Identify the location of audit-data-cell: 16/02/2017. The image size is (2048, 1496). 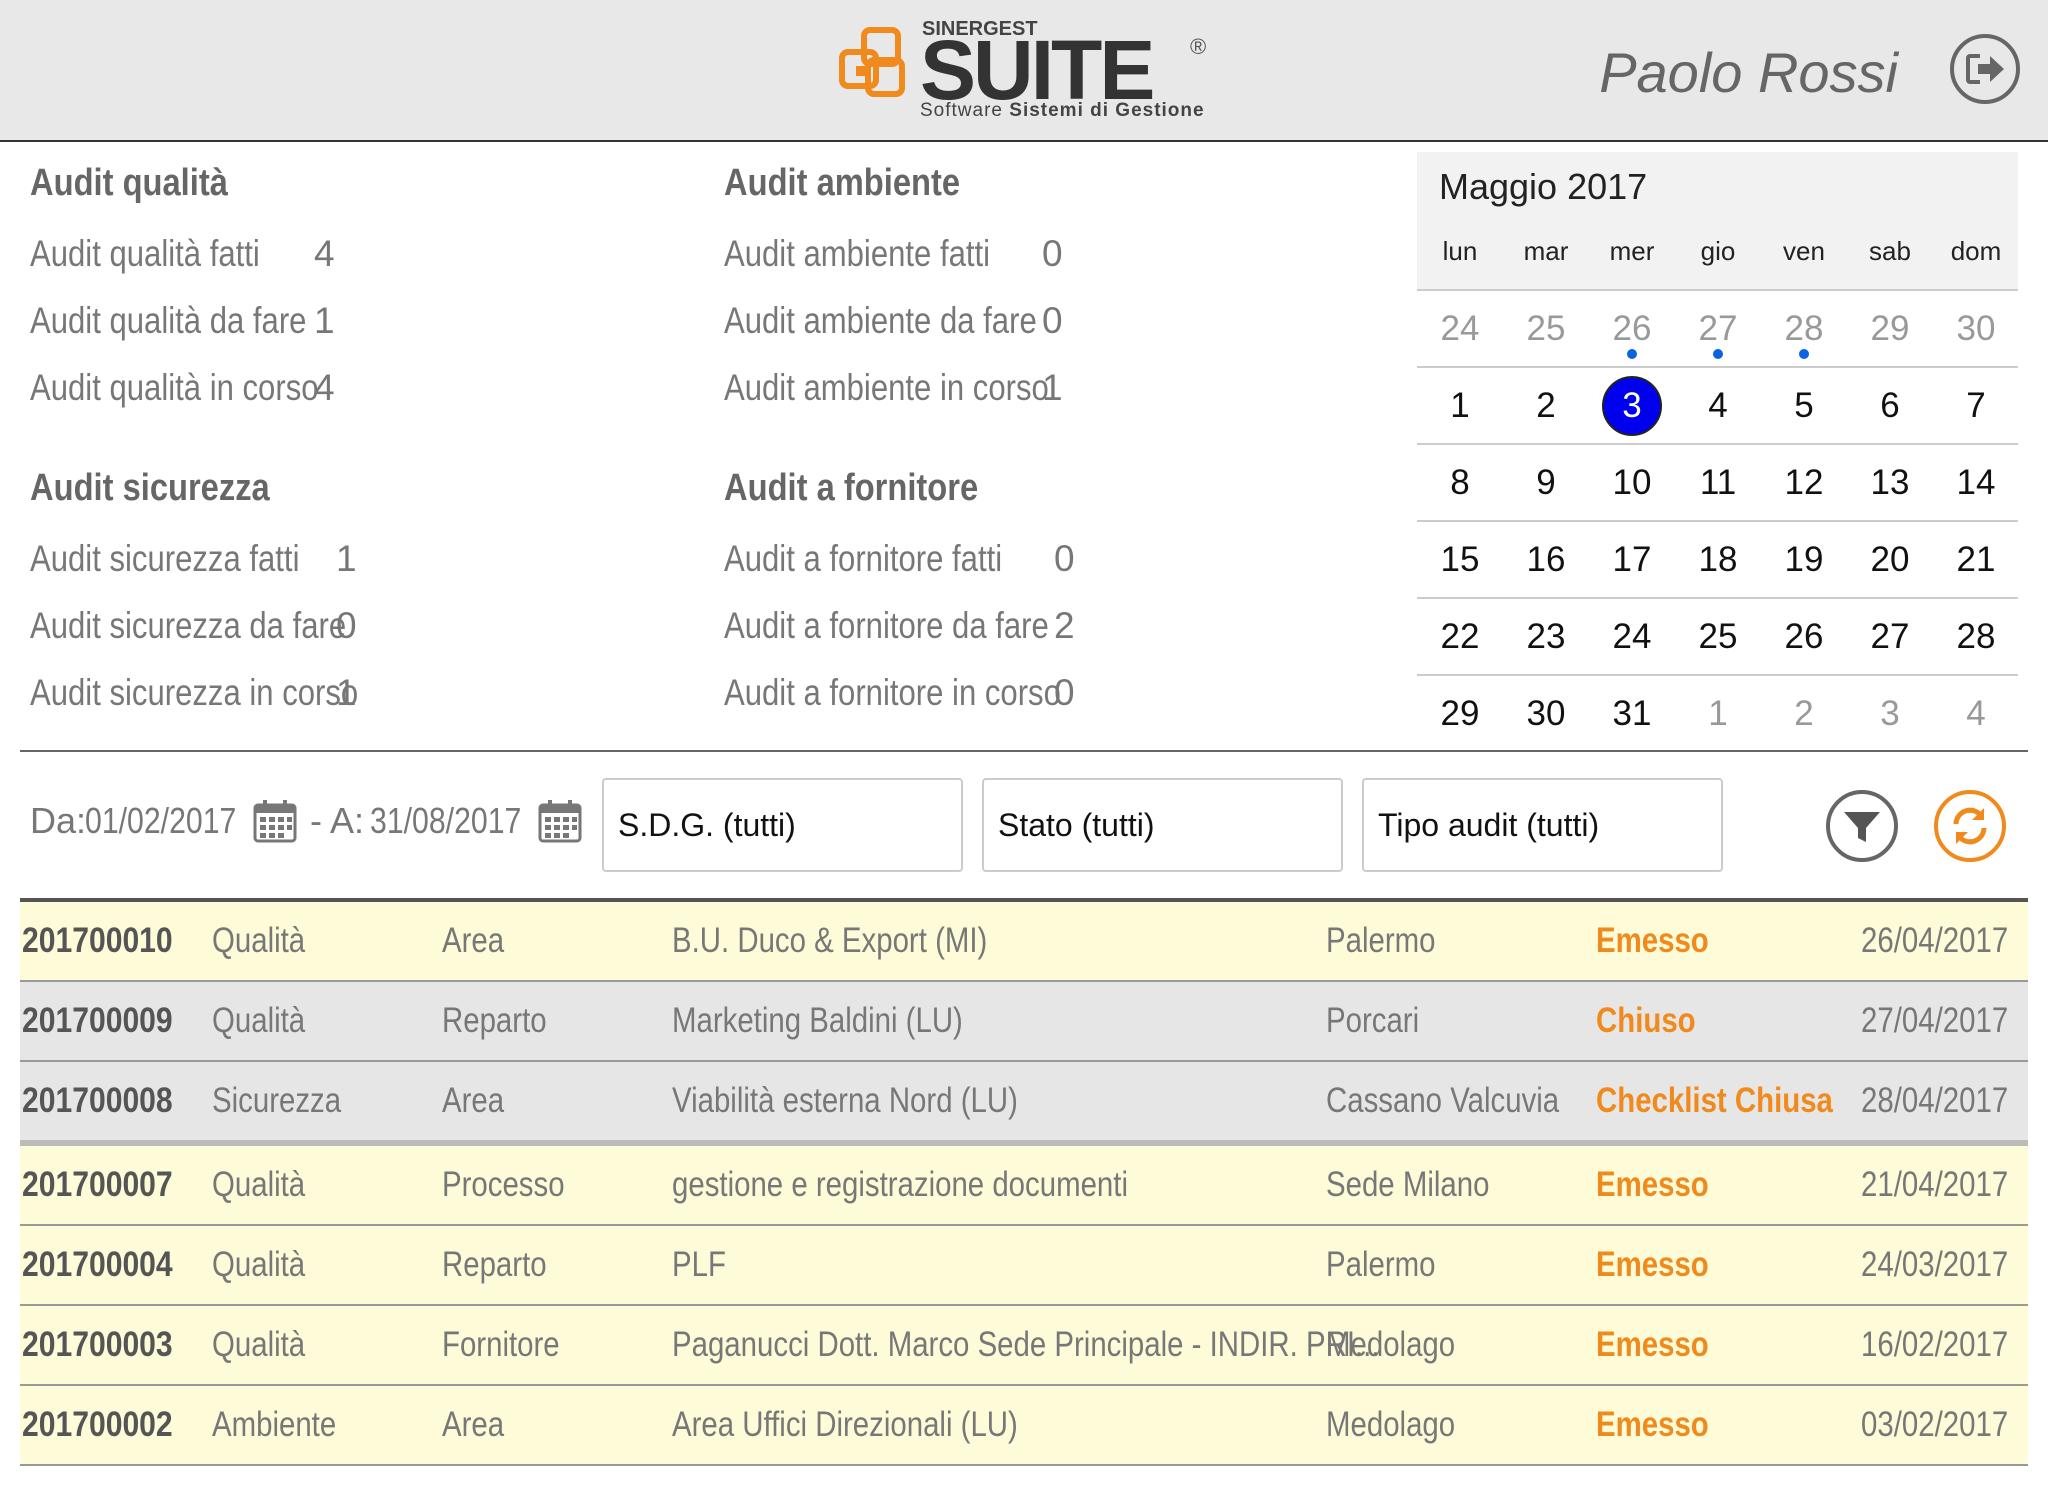
(1920, 1345).